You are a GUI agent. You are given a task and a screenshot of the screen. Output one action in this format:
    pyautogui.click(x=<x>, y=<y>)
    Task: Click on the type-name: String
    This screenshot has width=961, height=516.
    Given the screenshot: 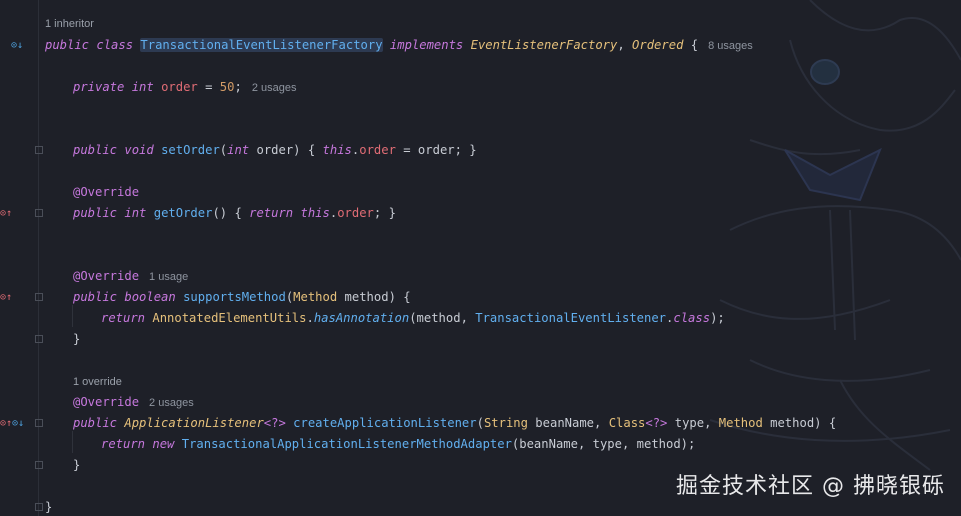 What is the action you would take?
    pyautogui.click(x=506, y=423)
    